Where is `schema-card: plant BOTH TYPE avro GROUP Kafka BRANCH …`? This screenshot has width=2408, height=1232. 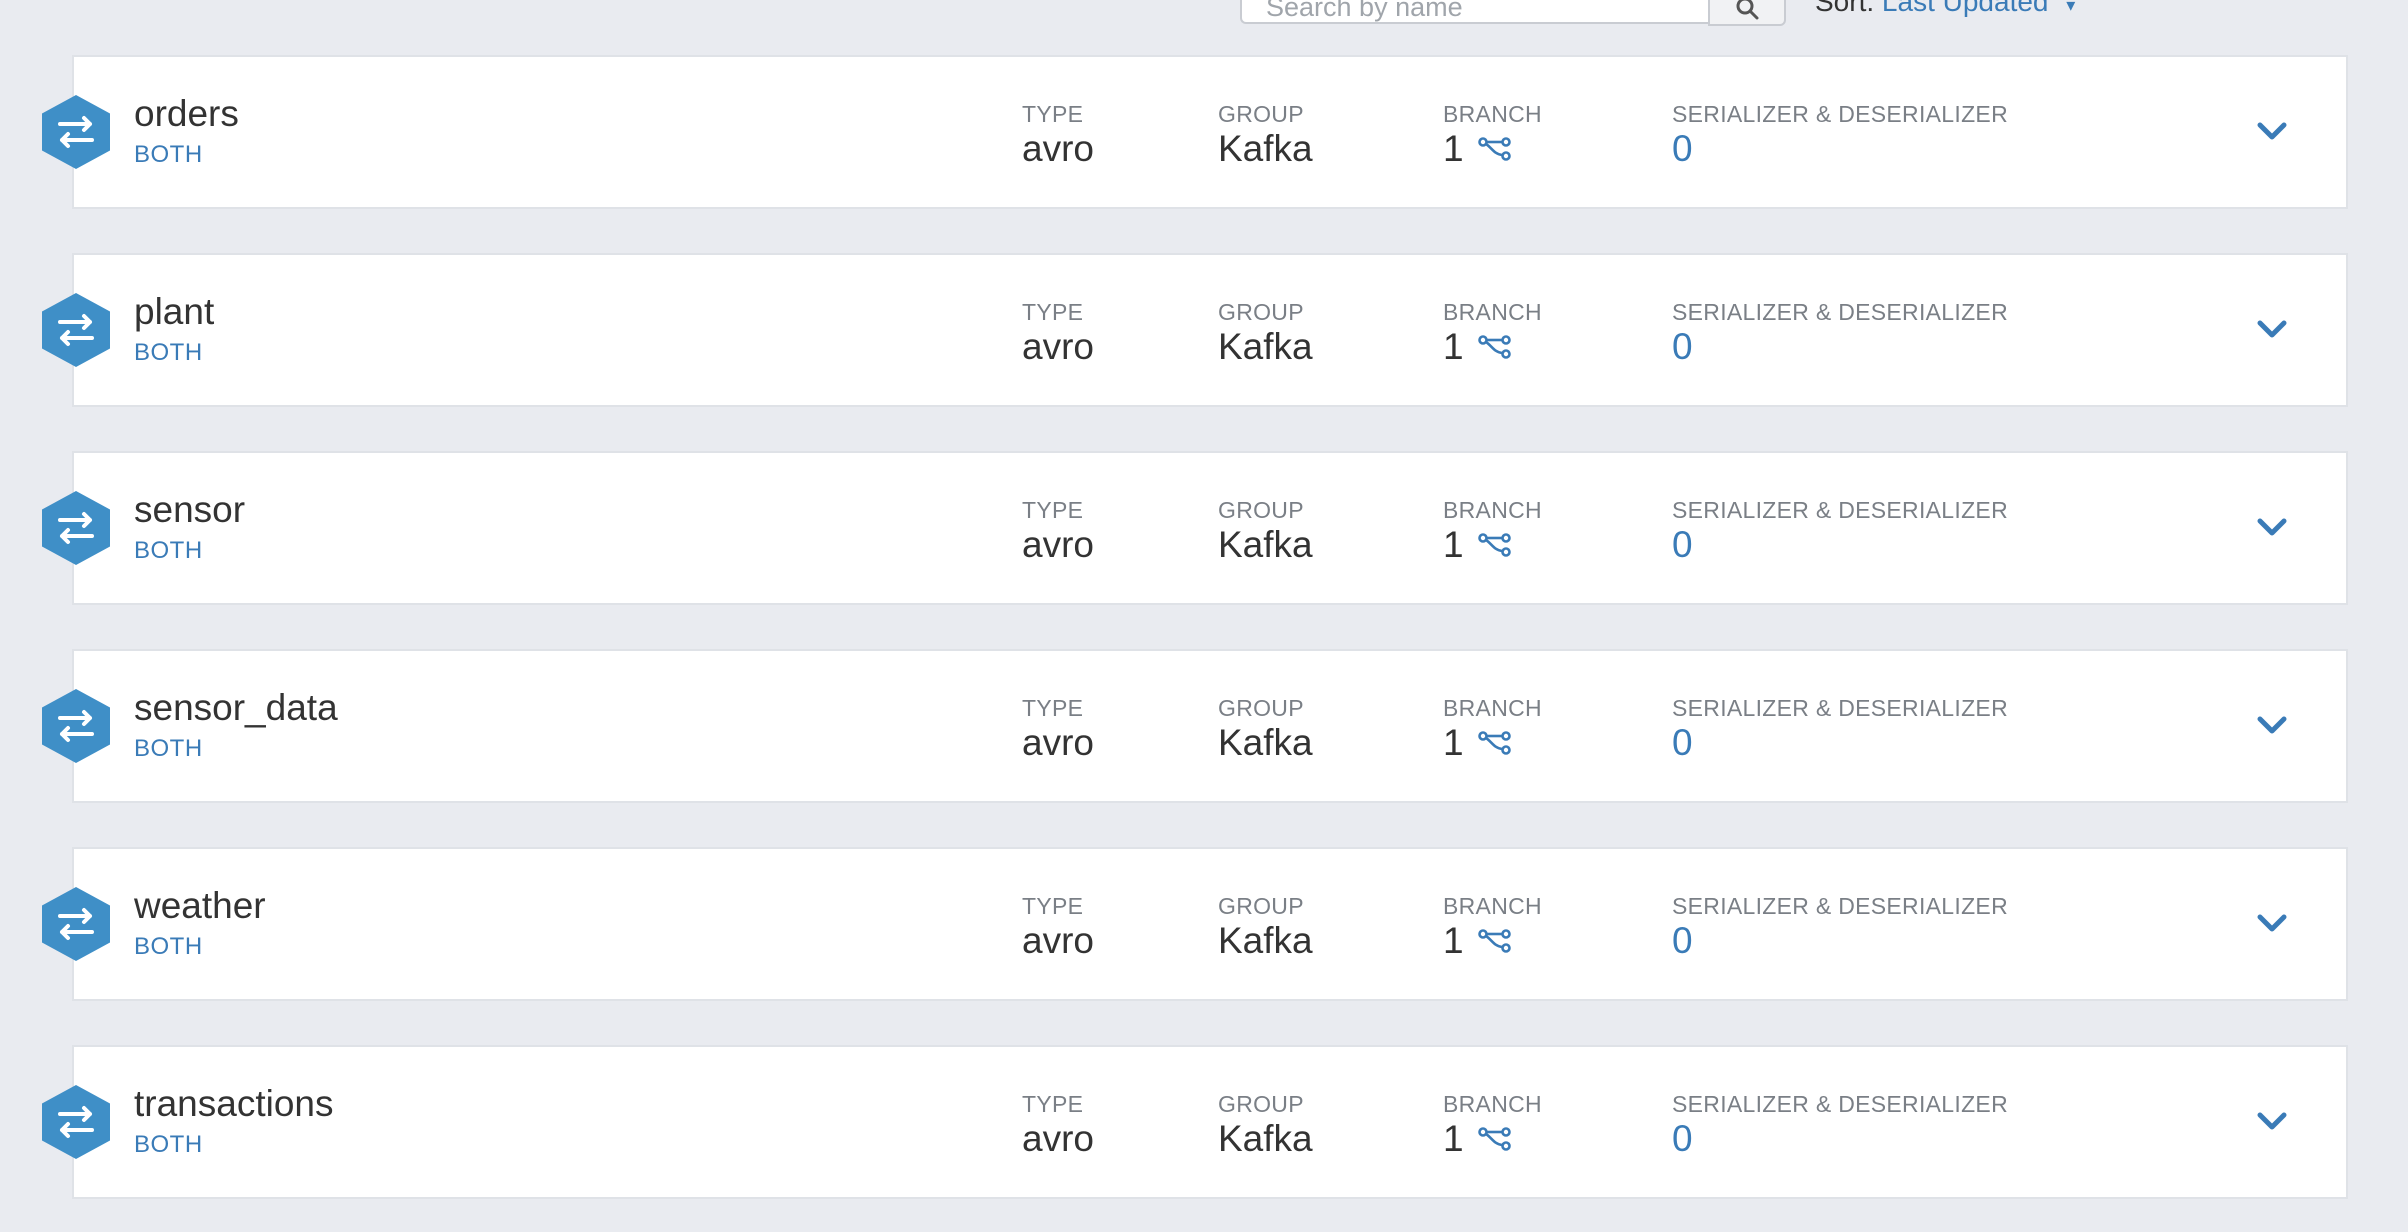
schema-card: plant BOTH TYPE avro GROUP Kafka BRANCH … is located at coordinates (1195, 330).